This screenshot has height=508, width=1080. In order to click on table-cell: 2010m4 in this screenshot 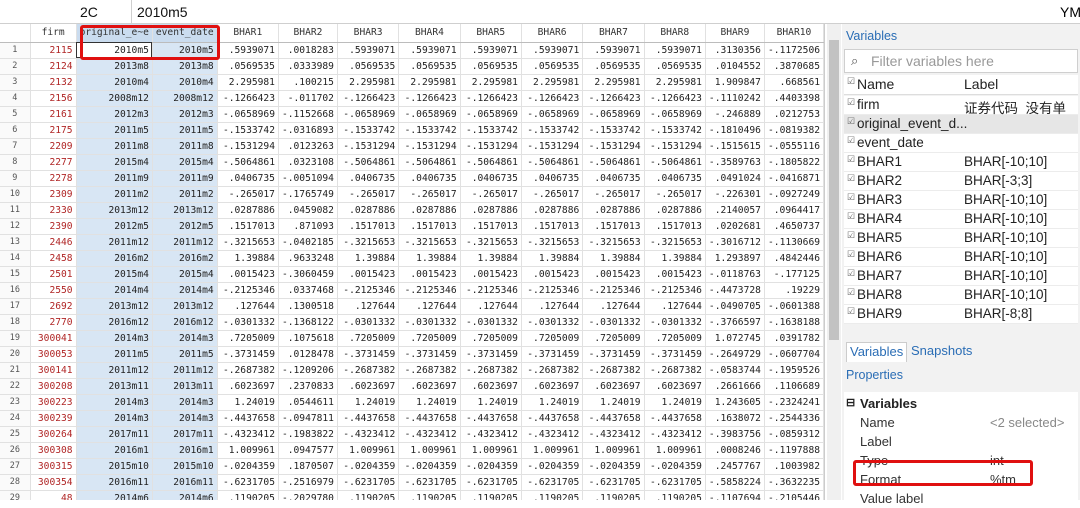, I will do `click(185, 82)`.